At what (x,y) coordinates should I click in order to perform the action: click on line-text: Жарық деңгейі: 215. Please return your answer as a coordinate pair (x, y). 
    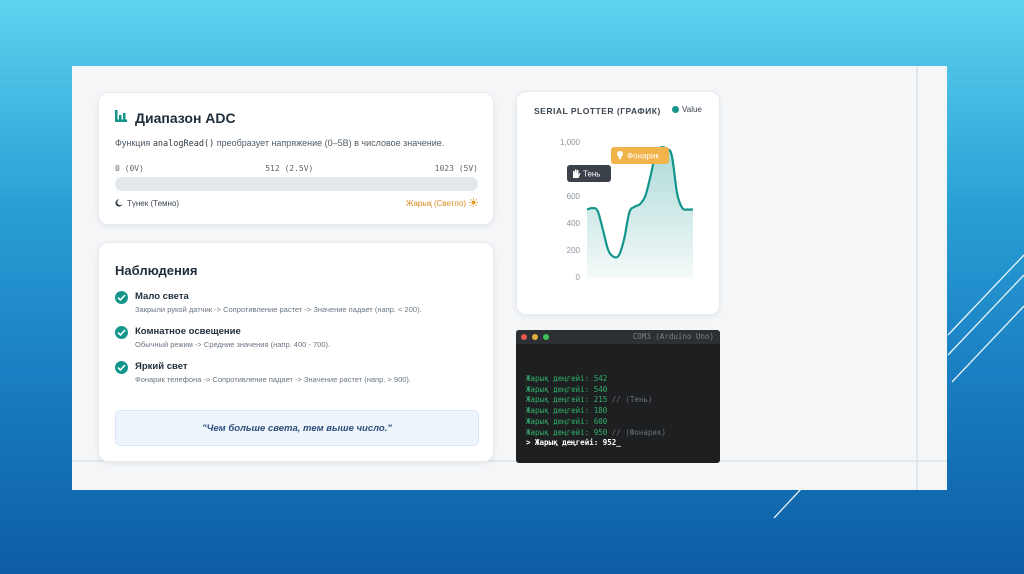
    Looking at the image, I should click on (567, 400).